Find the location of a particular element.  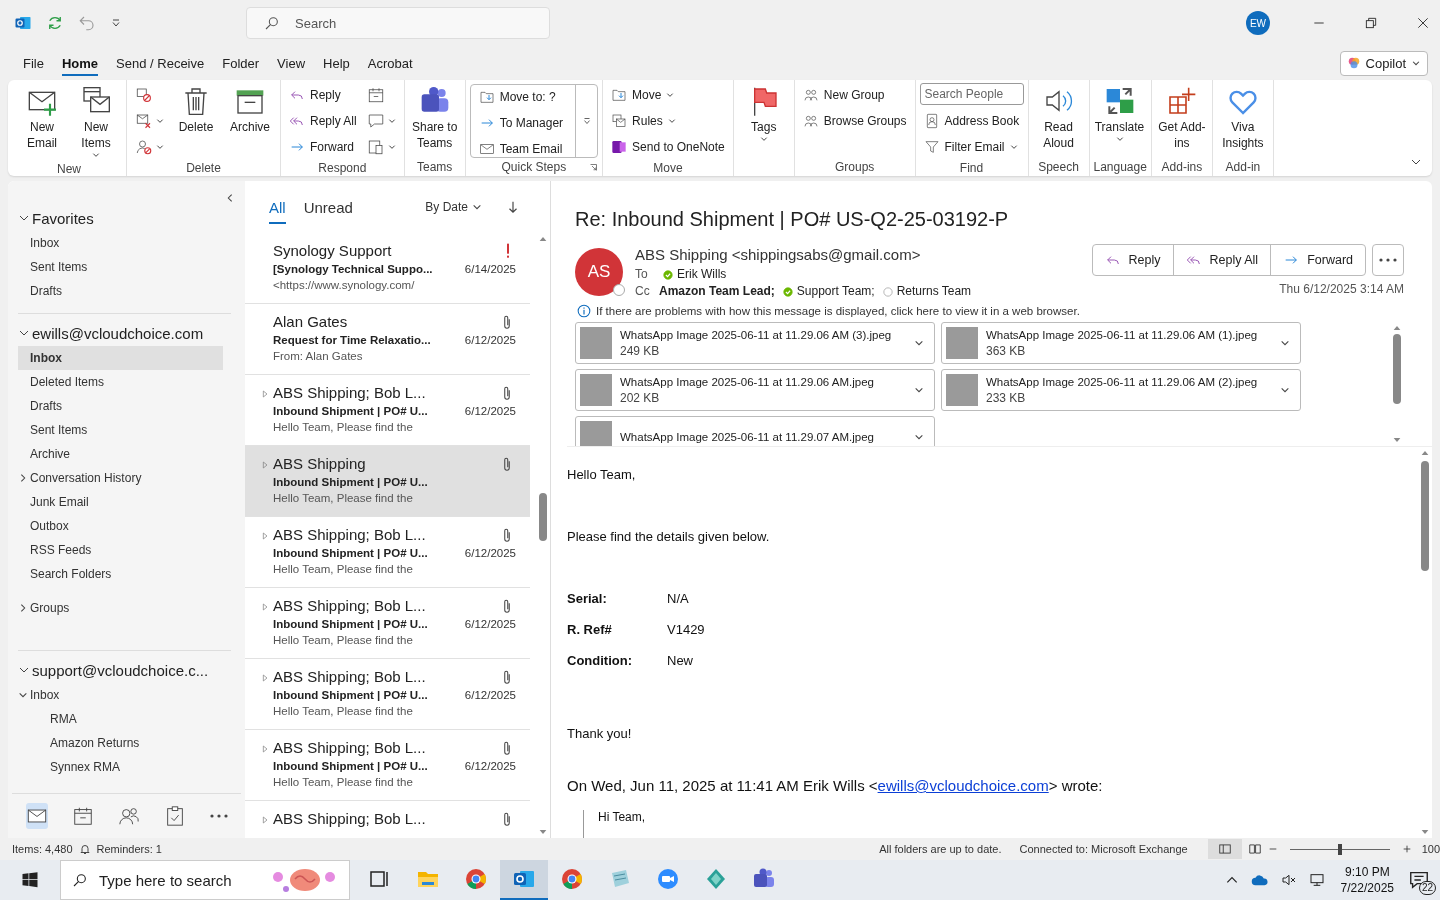

folder-item: Archive is located at coordinates (120, 454).